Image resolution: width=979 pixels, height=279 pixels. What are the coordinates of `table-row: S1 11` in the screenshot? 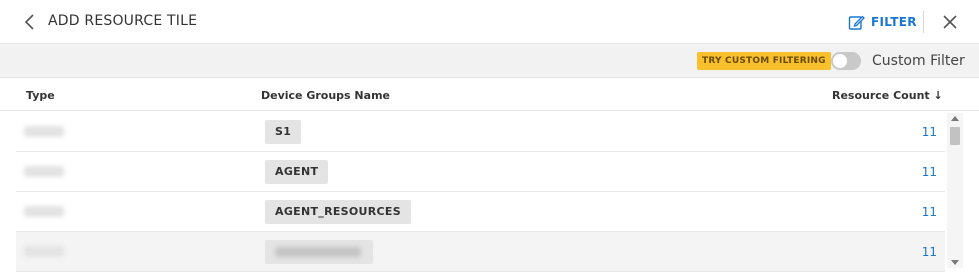 It's located at (480, 132).